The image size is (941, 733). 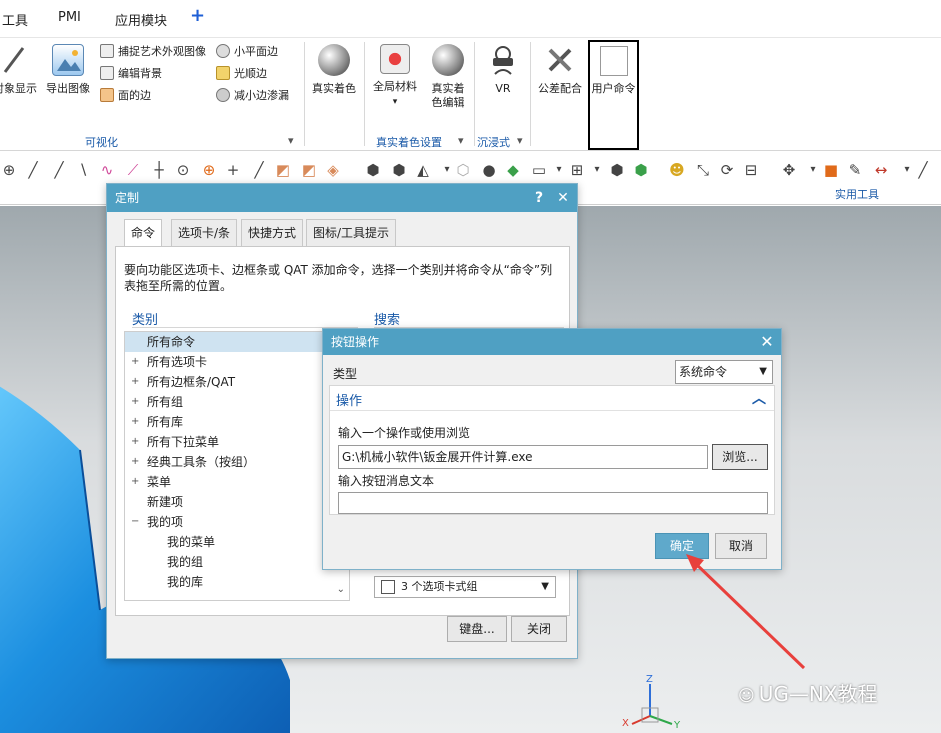 What do you see at coordinates (209, 170) in the screenshot?
I see `target-icon: ⊕` at bounding box center [209, 170].